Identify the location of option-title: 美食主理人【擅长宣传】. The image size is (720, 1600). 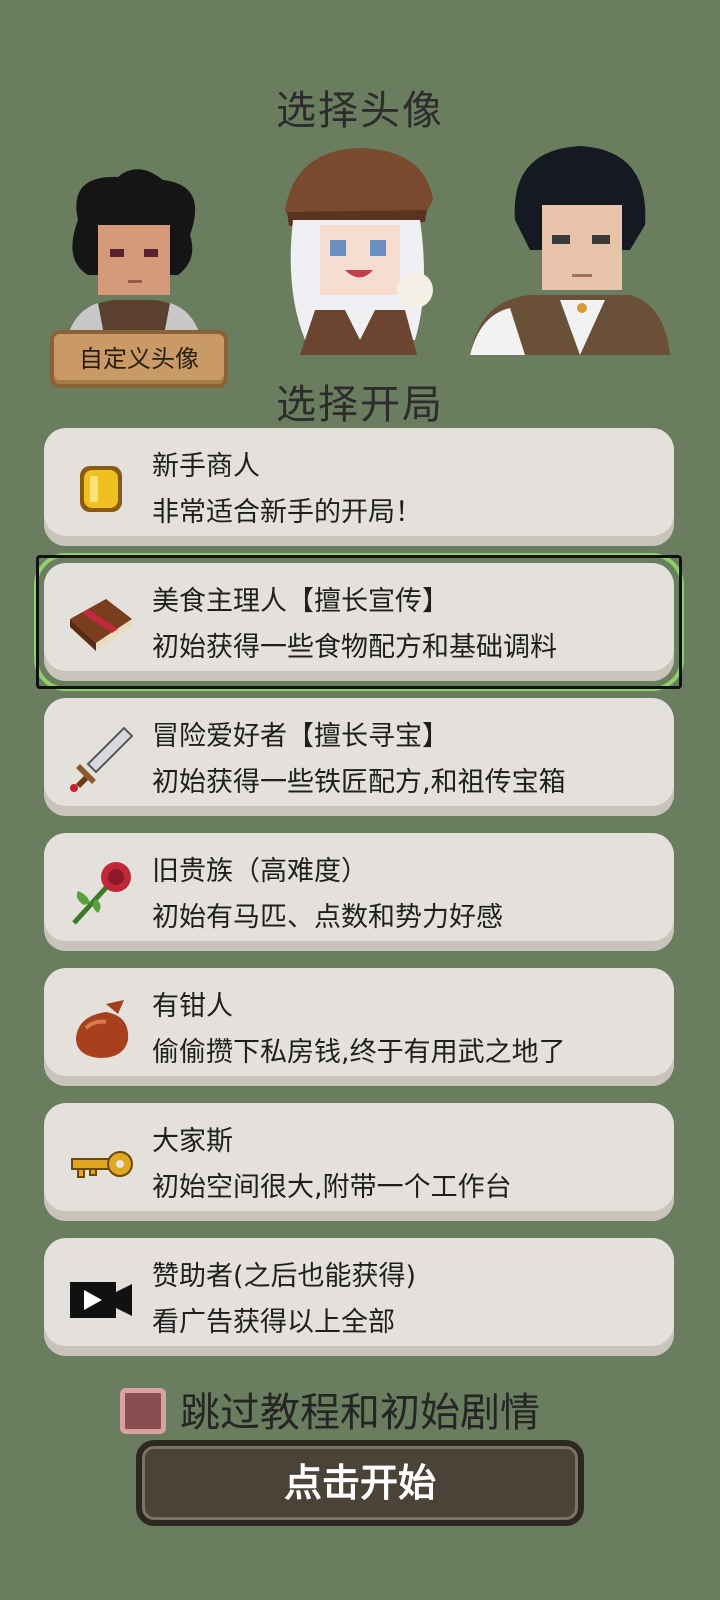
(300, 601).